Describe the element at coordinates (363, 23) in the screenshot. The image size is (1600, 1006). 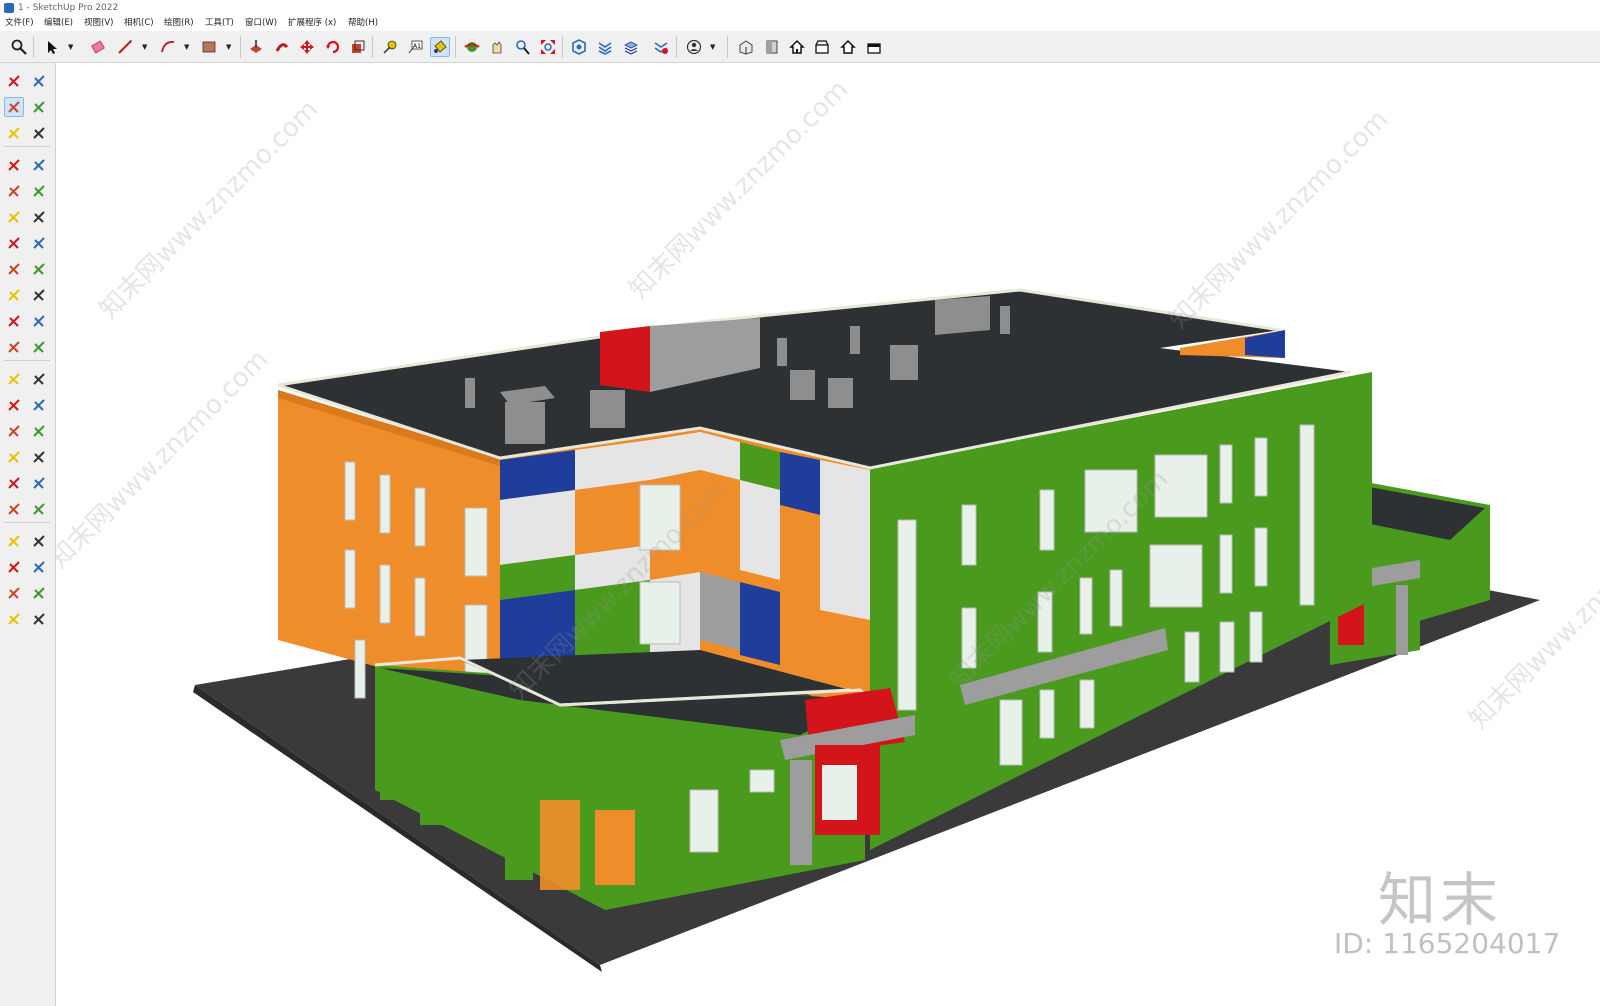
I see `menu-help: 帮助(H)` at that location.